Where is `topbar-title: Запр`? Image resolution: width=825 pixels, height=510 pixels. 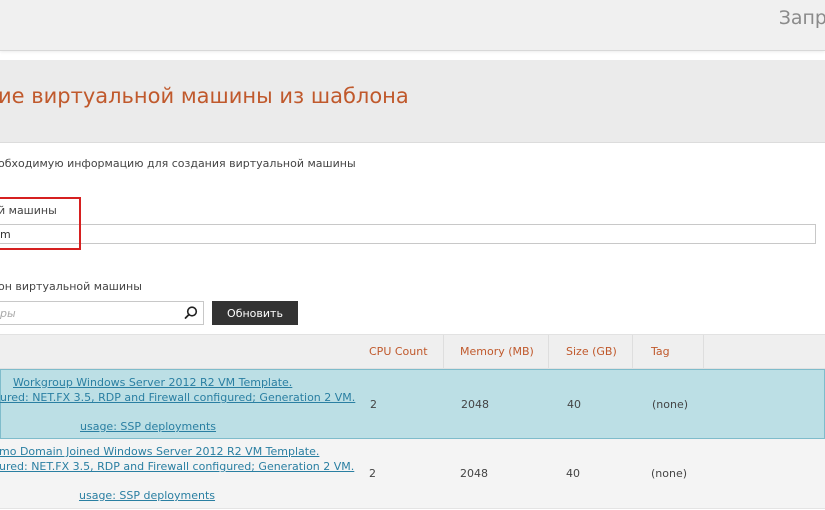
topbar-title: Запр is located at coordinates (801, 18).